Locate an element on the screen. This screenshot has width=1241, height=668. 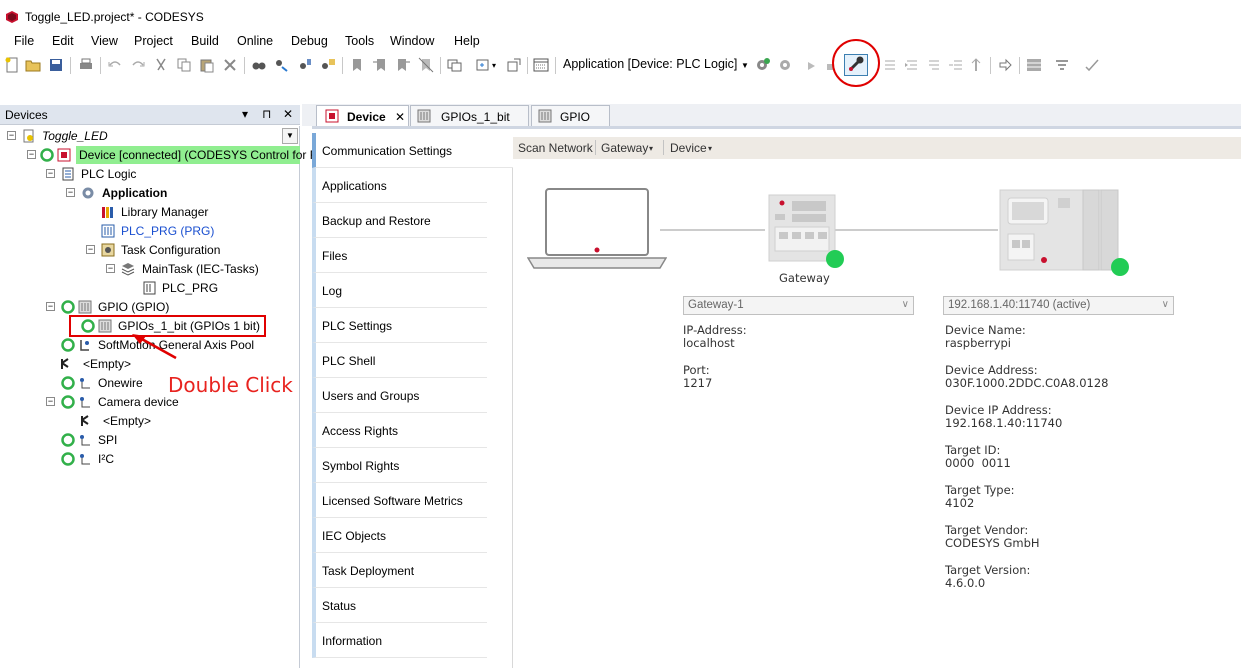
side-item-symbol-rights: Symbol Rights is located at coordinates (399, 465).